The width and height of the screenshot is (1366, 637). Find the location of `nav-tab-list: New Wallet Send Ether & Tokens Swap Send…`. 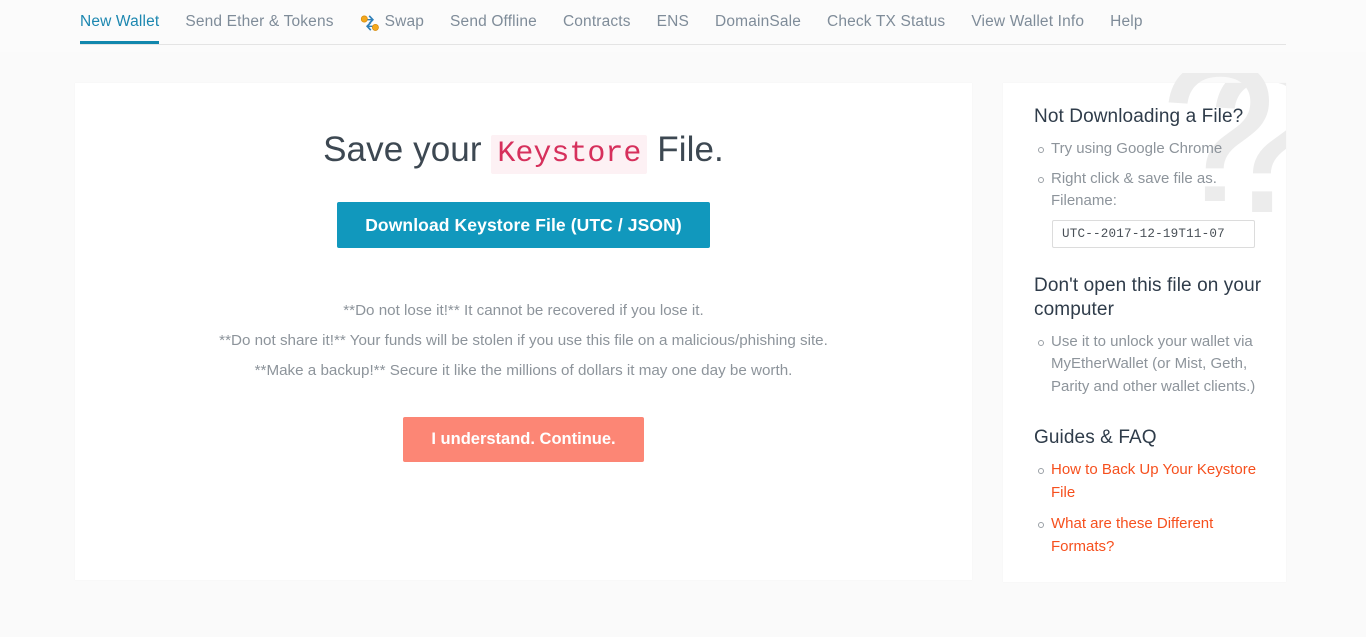

nav-tab-list: New Wallet Send Ether & Tokens Swap Send… is located at coordinates (618, 22).